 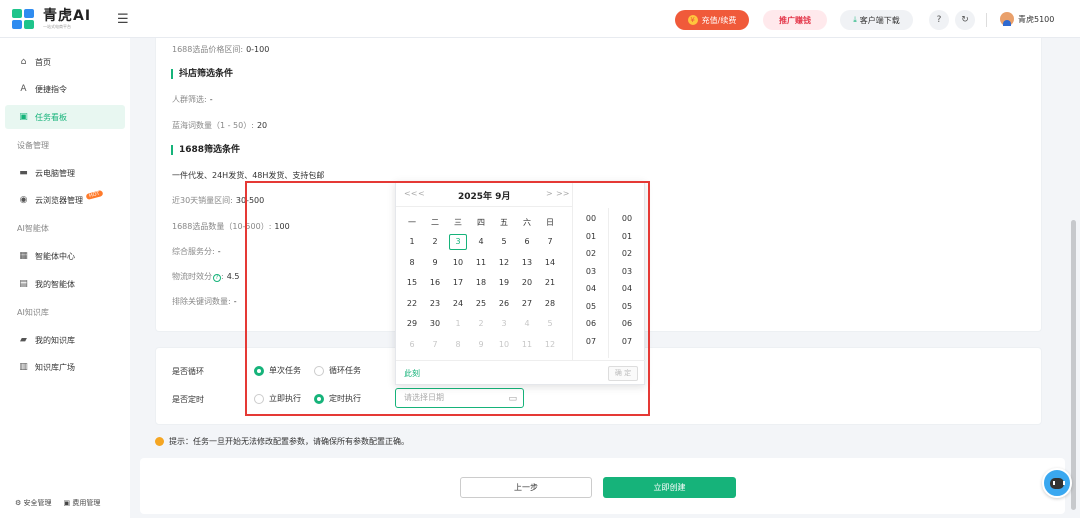 I want to click on blue-ocean-row: 蓝海词数量（1 - 50）: 20, so click(x=220, y=125).